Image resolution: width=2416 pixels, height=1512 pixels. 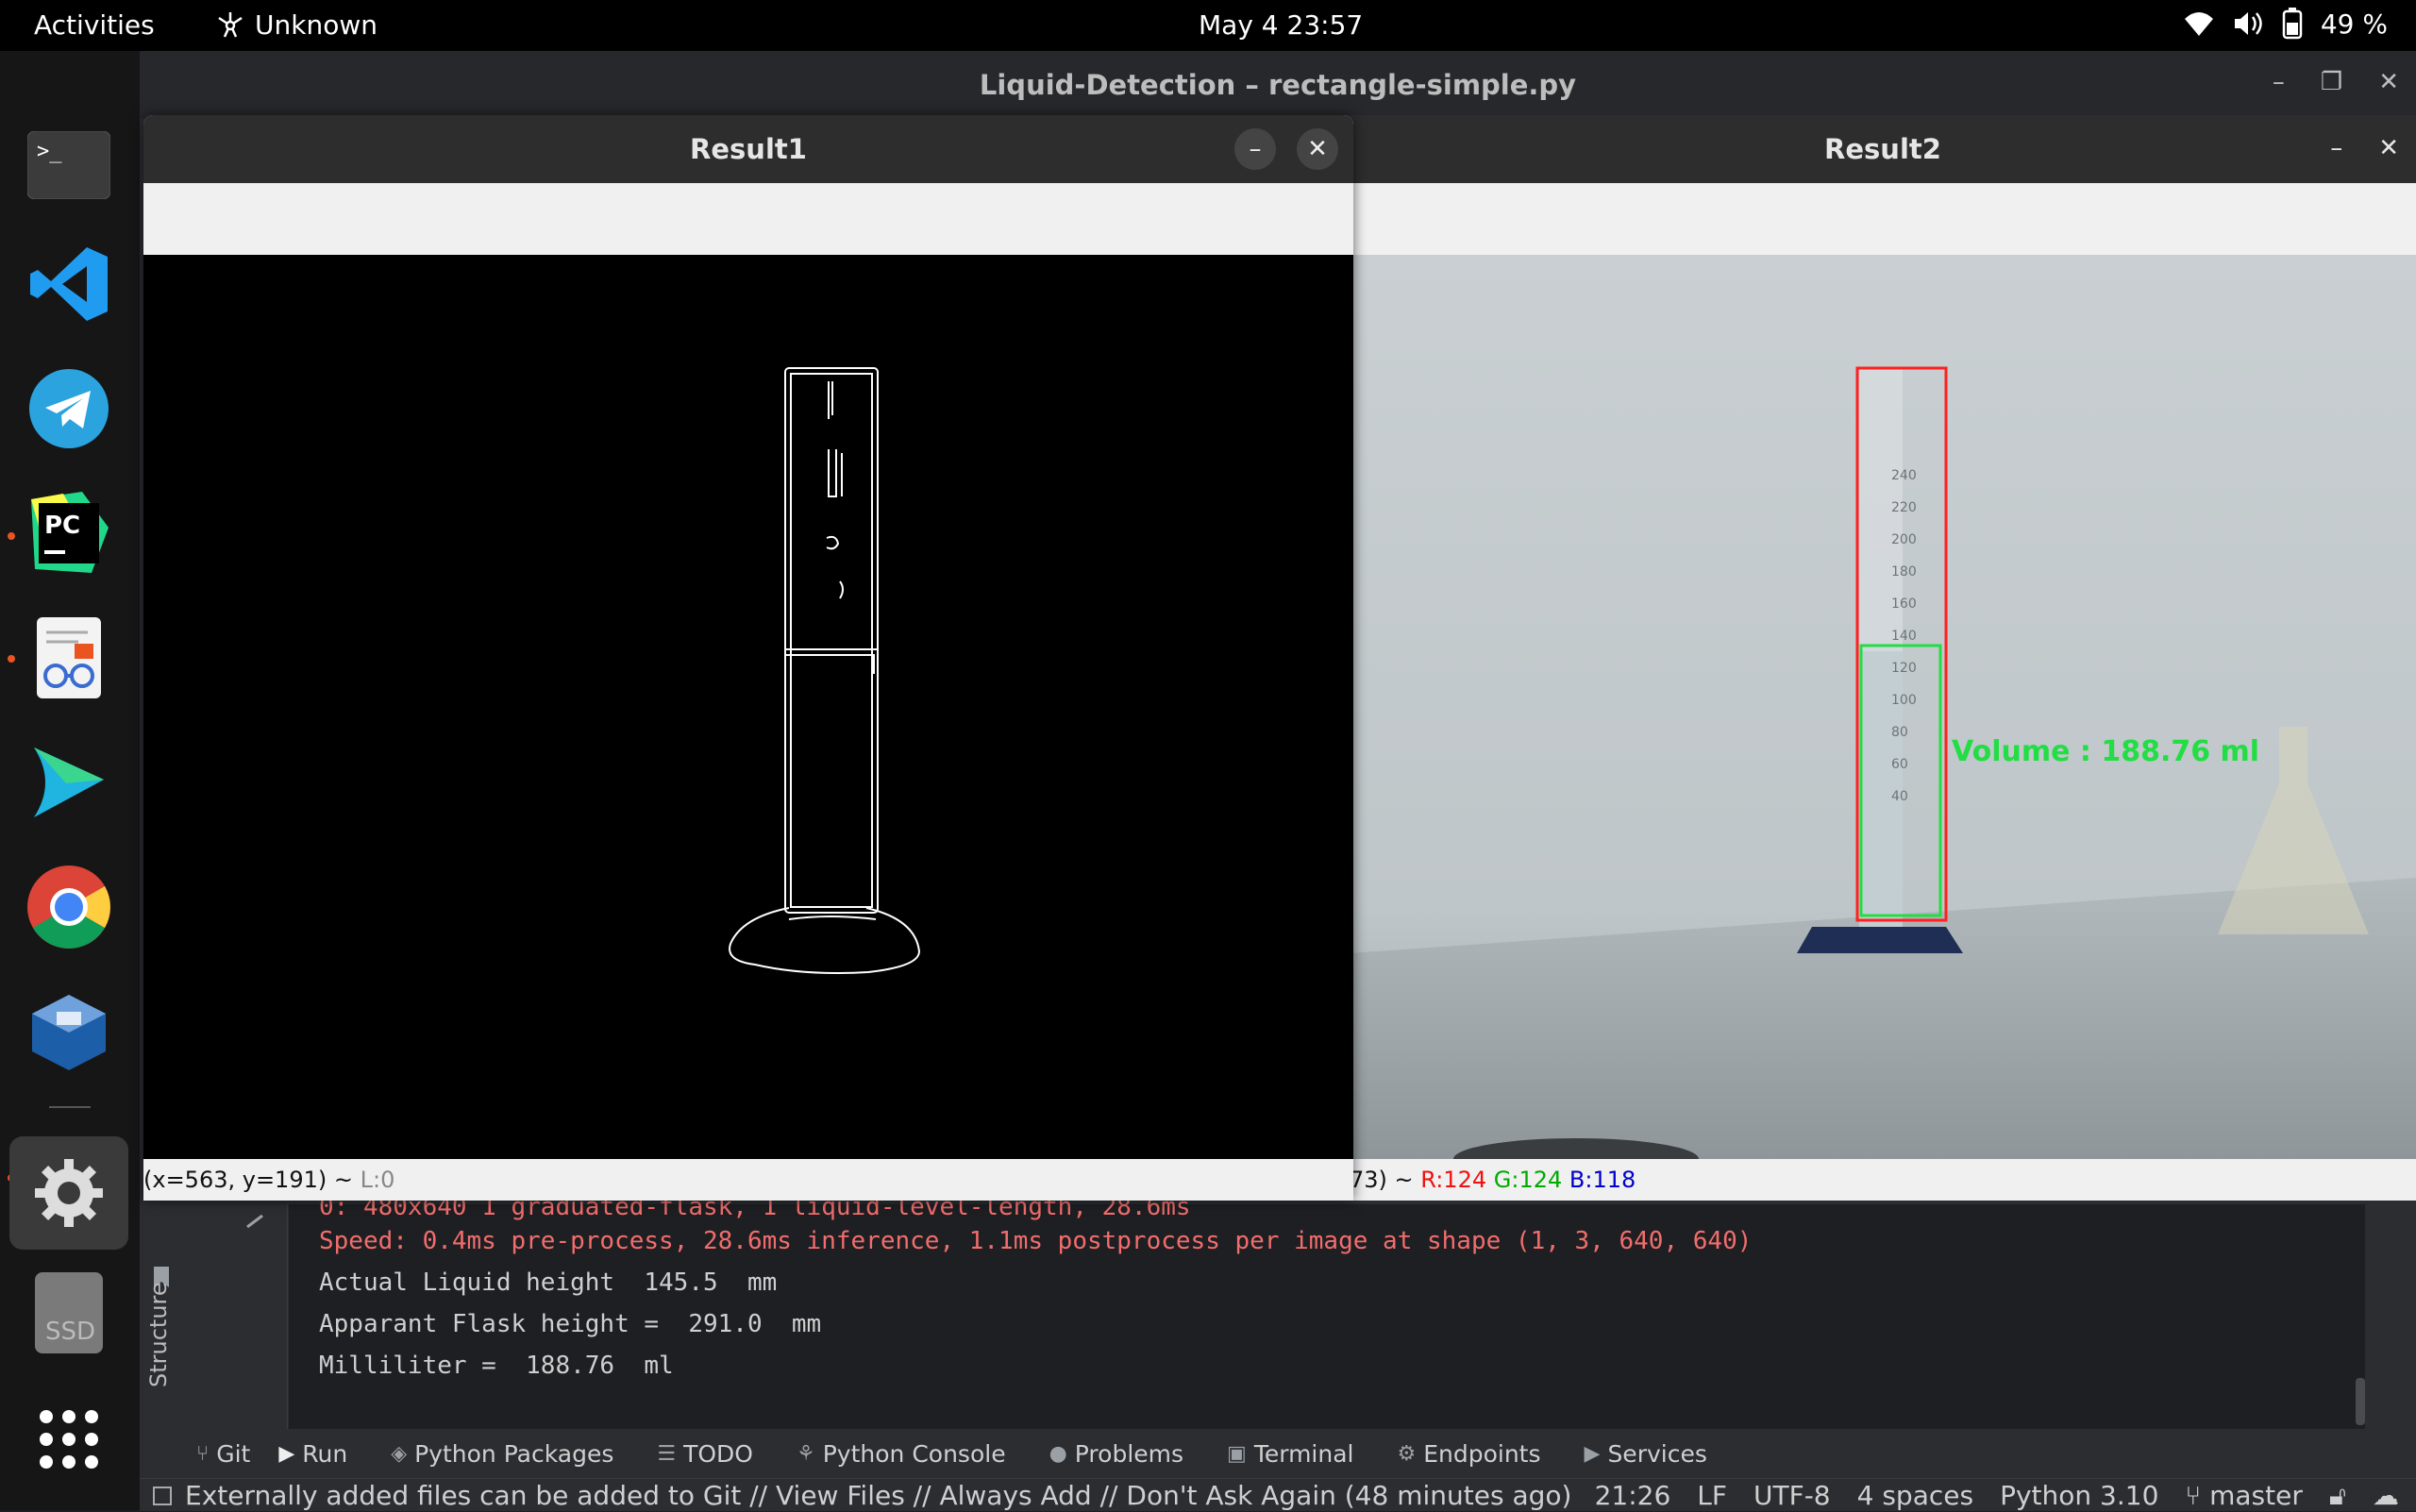 I want to click on pycharm-title-bar: Liquid-Detection – rectangle-simple.py, so click(x=1278, y=85).